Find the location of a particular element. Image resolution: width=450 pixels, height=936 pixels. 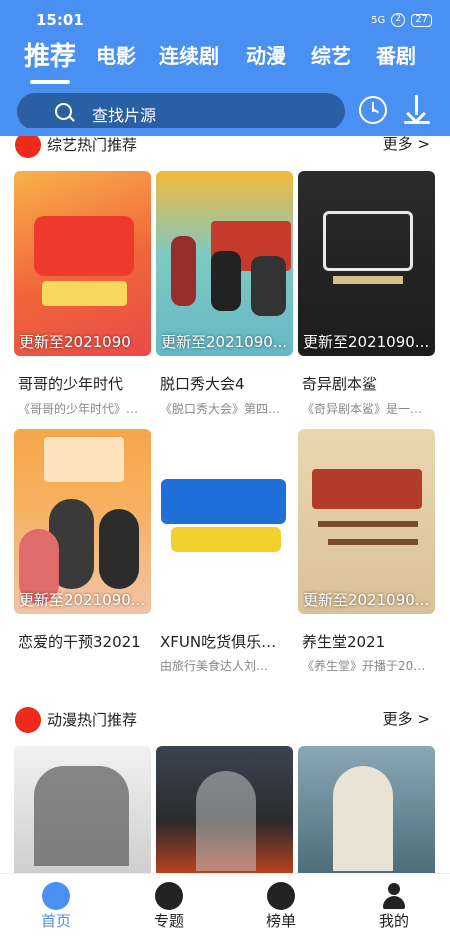

nav-mine: 我的 is located at coordinates (394, 905).